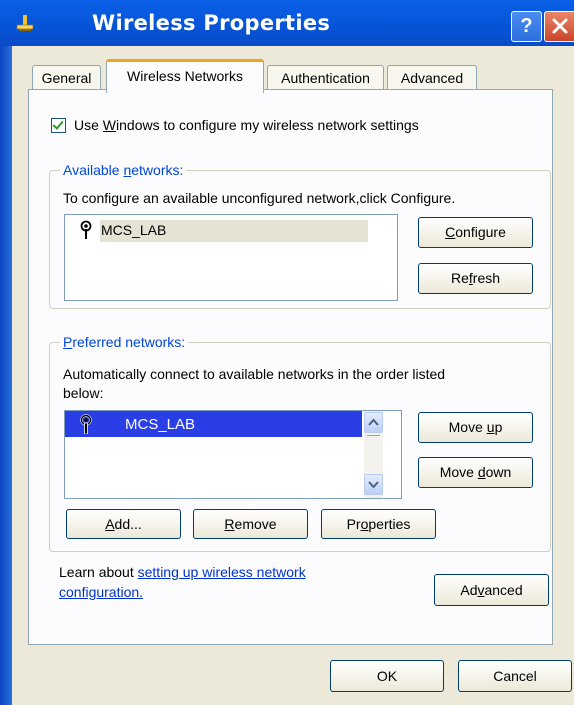  I want to click on tab-advanced: Advanced, so click(432, 77).